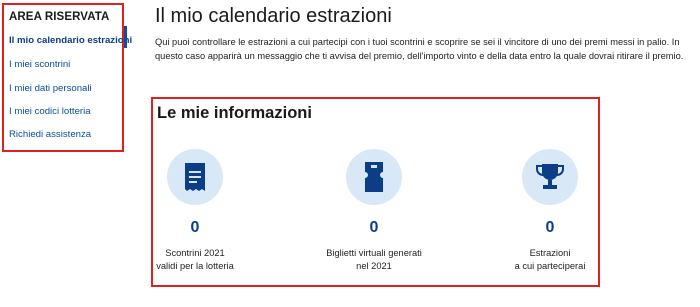 The width and height of the screenshot is (700, 307). I want to click on trophy-icon, so click(550, 177).